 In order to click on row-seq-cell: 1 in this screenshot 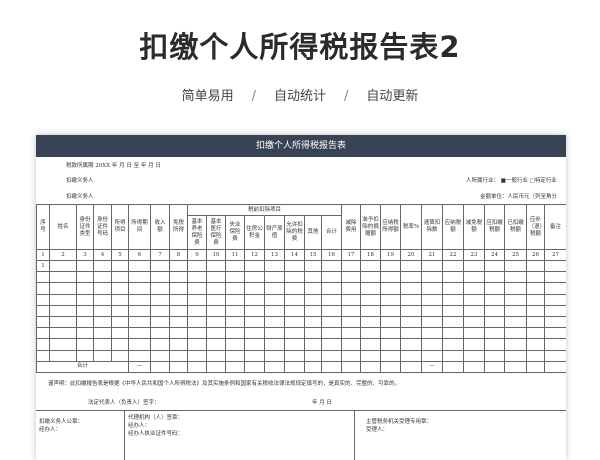, I will do `click(43, 266)`.